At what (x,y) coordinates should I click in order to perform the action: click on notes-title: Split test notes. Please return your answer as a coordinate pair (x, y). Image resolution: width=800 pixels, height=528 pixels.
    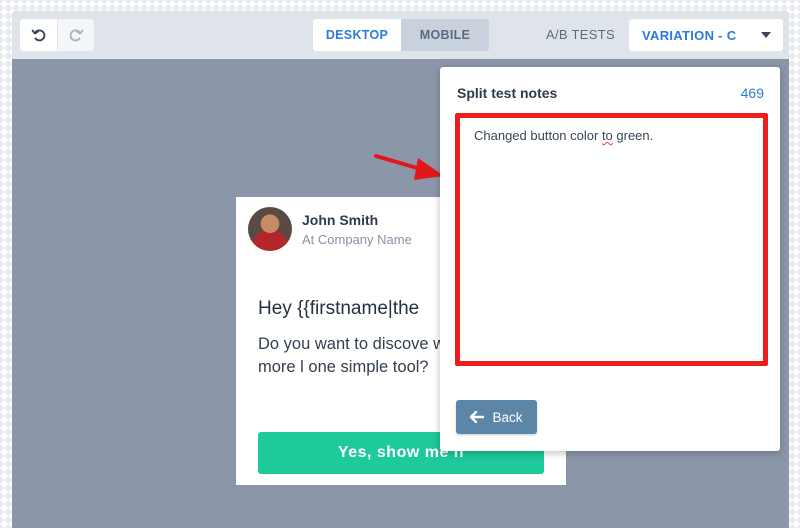
    Looking at the image, I should click on (507, 93).